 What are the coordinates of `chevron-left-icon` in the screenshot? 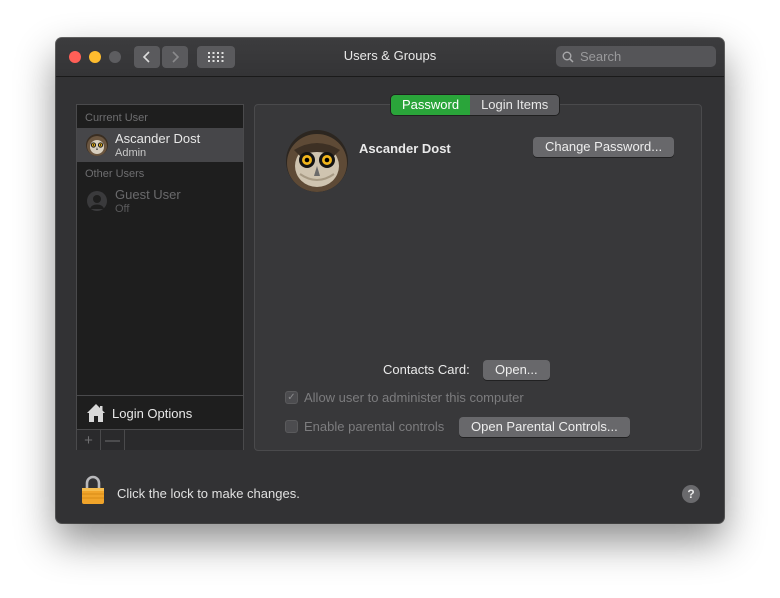 It's located at (146, 57).